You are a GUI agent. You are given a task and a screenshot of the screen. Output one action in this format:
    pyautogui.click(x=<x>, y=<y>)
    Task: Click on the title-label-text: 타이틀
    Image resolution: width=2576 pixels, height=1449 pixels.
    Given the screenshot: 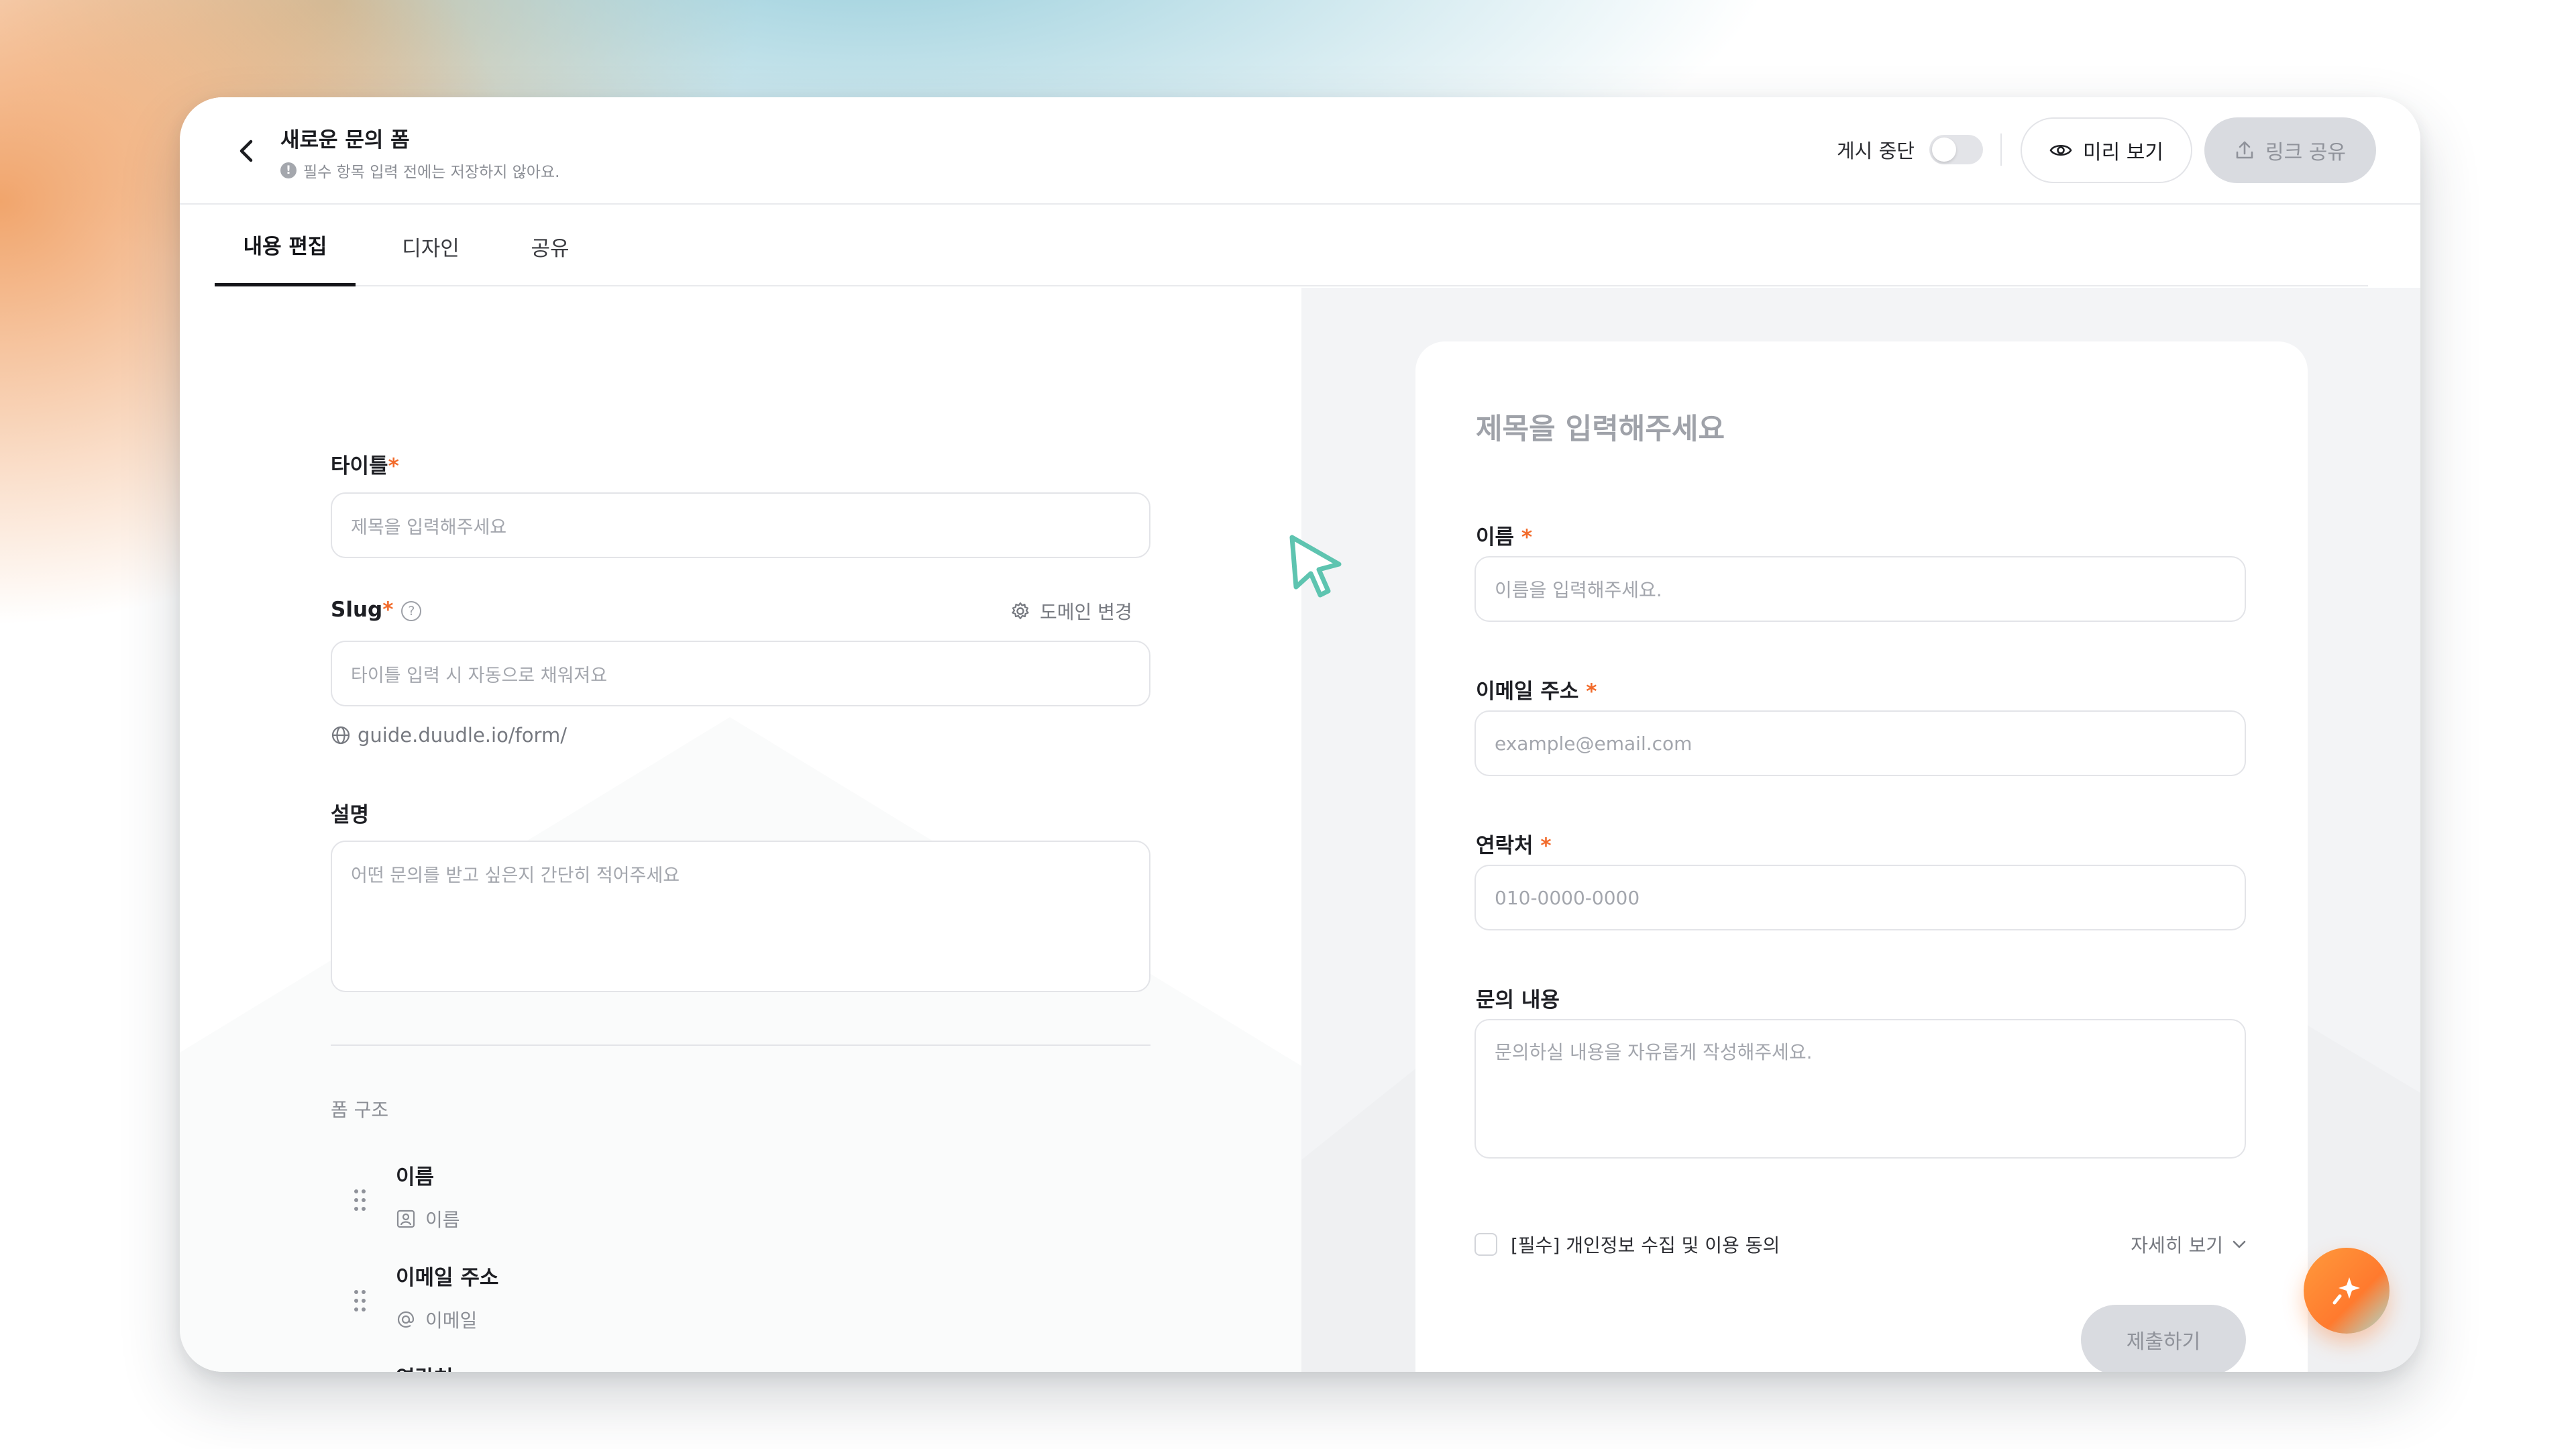 What is the action you would take?
    pyautogui.click(x=359, y=466)
    